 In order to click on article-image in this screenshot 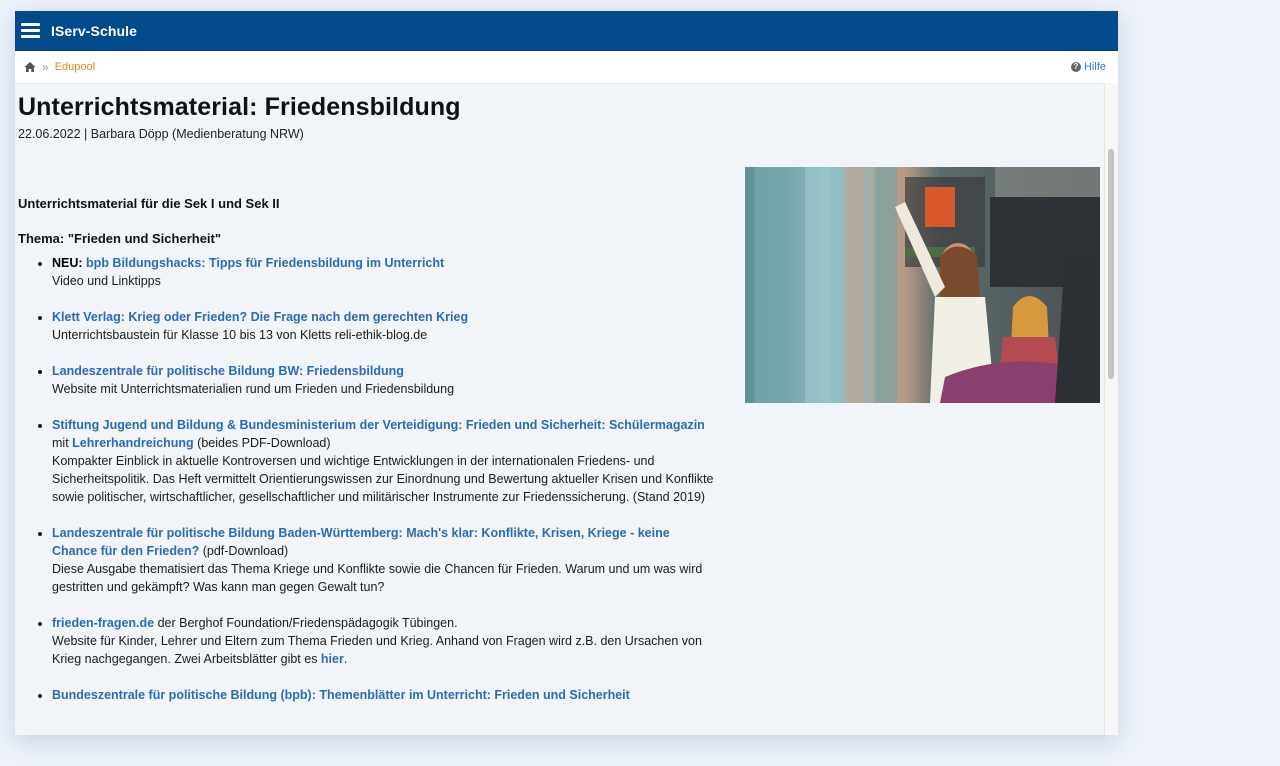, I will do `click(922, 285)`.